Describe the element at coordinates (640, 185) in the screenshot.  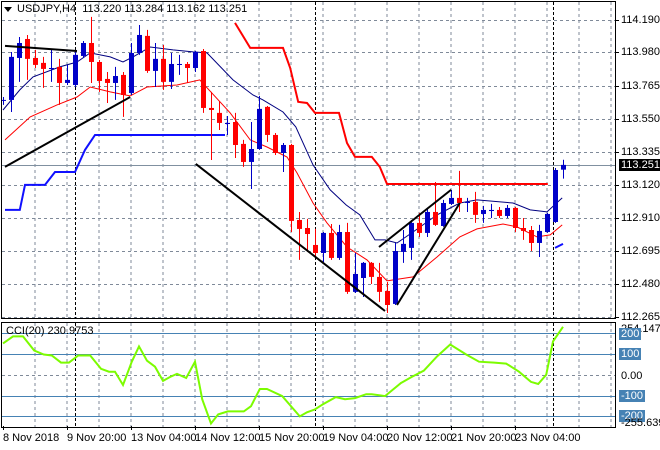
I see `price-tick-label: 113.120` at that location.